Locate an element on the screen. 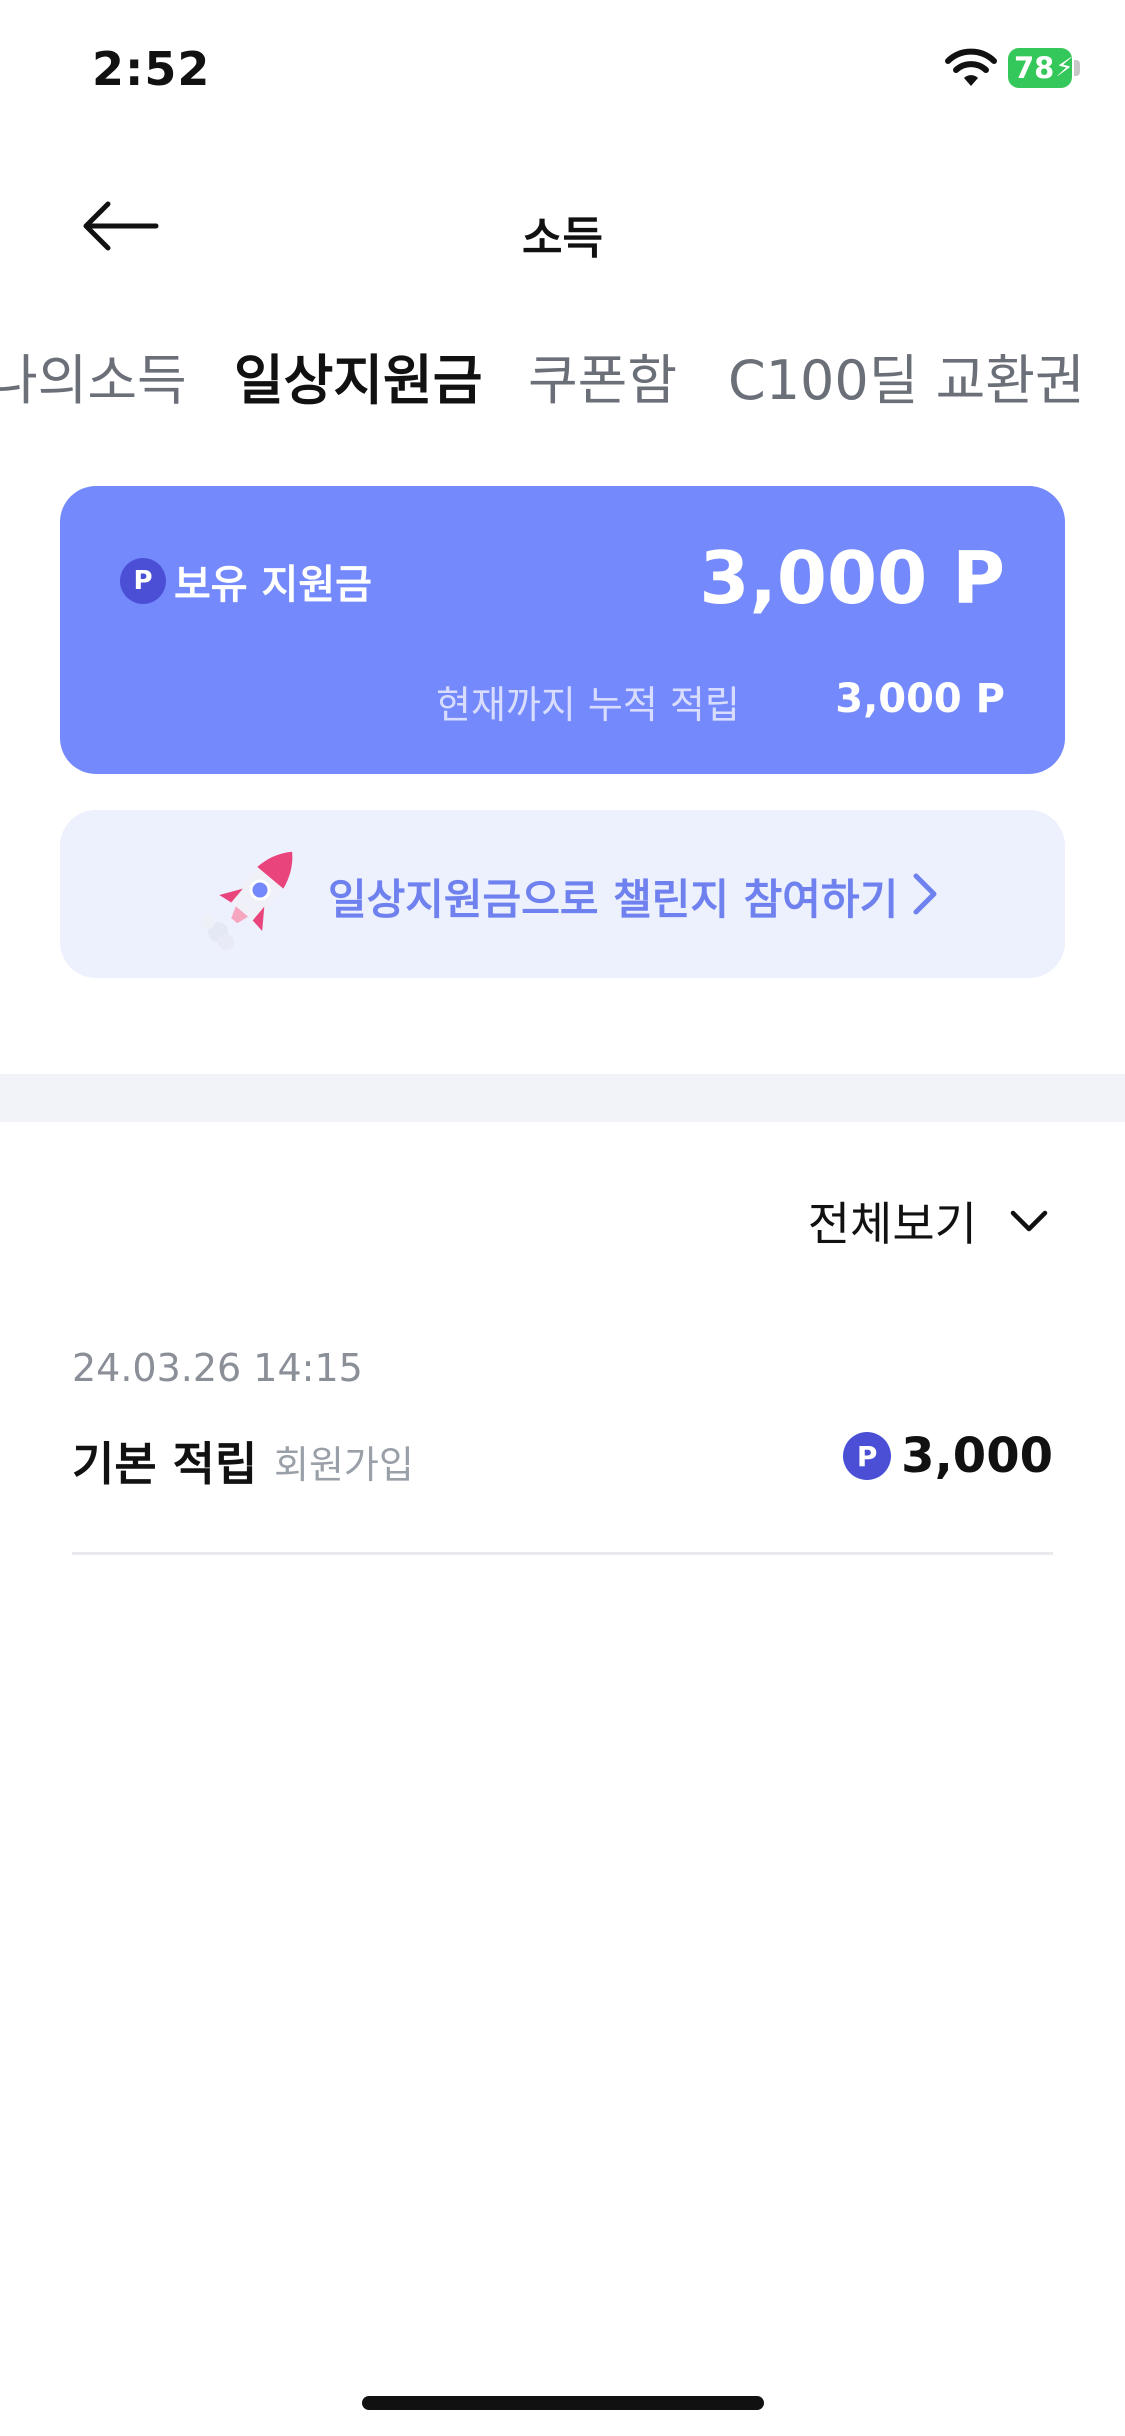 The image size is (1125, 2436). balance-card: P 보유 지원금 3,000 P 현재까지 누적 적립 3,000 P is located at coordinates (562, 630).